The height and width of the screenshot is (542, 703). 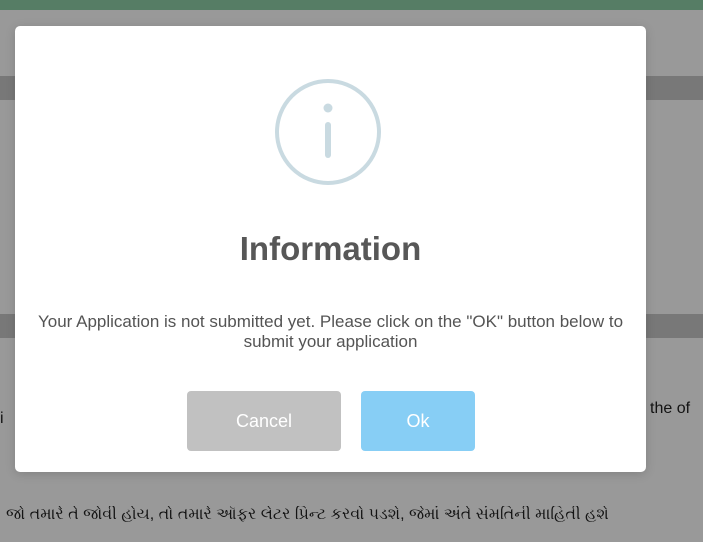 What do you see at coordinates (328, 132) in the screenshot?
I see `info-icon` at bounding box center [328, 132].